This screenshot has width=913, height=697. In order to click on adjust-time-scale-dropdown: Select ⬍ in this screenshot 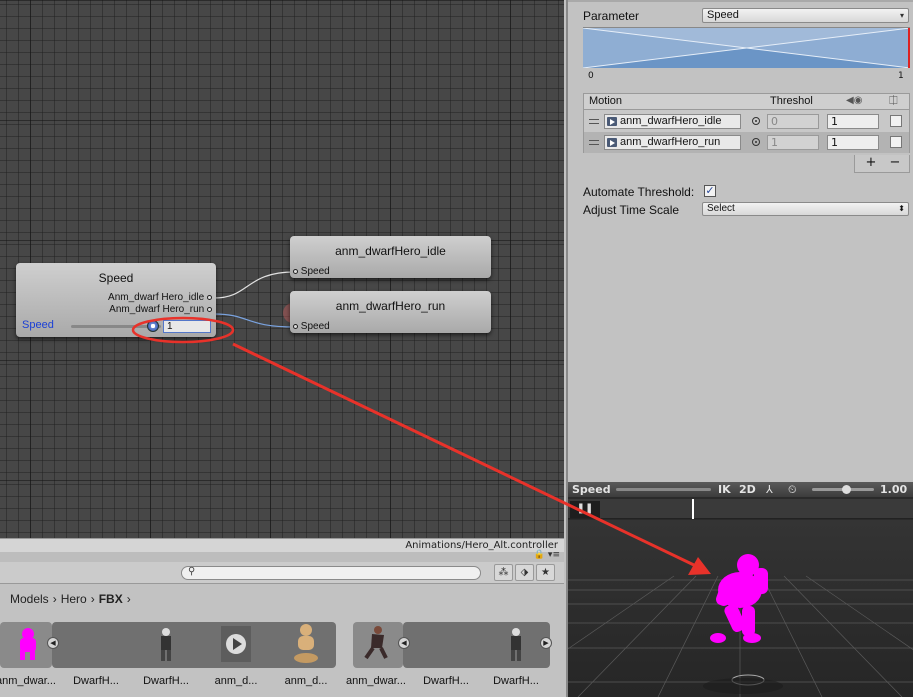, I will do `click(805, 209)`.